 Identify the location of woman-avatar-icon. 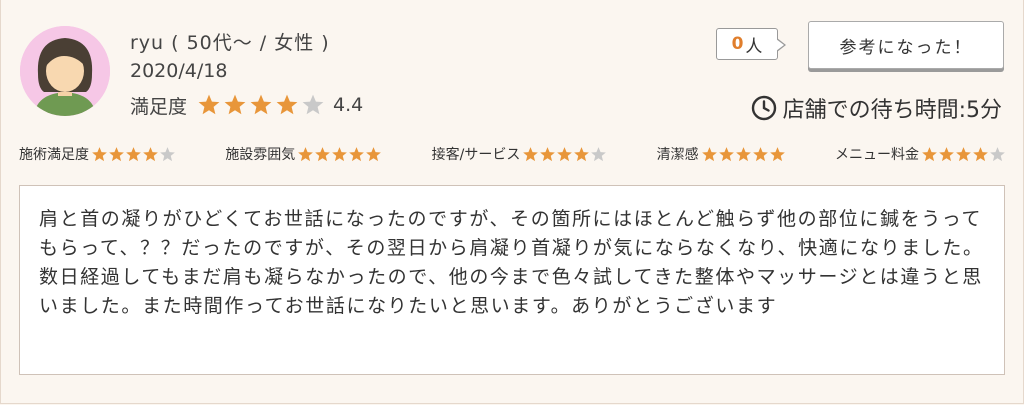
(65, 71).